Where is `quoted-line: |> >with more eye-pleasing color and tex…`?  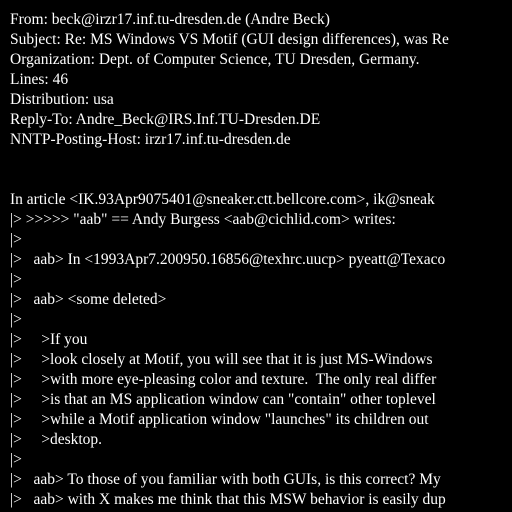 quoted-line: |> >with more eye-pleasing color and tex… is located at coordinates (223, 379).